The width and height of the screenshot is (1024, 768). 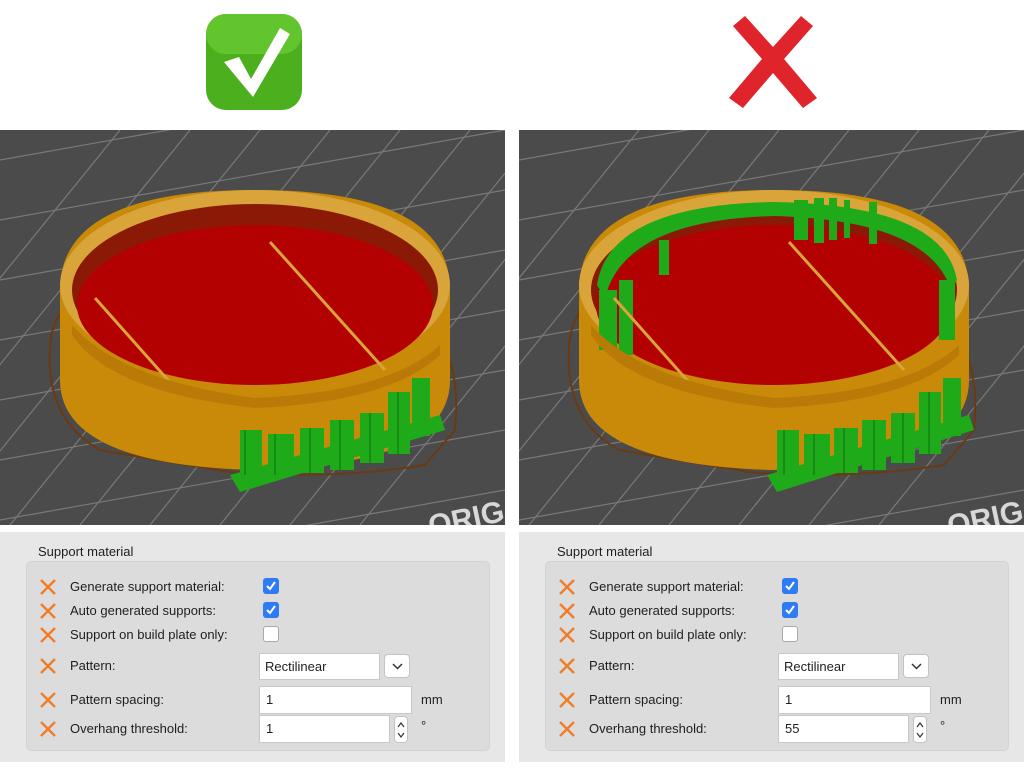 I want to click on check-mark-icon, so click(x=254, y=62).